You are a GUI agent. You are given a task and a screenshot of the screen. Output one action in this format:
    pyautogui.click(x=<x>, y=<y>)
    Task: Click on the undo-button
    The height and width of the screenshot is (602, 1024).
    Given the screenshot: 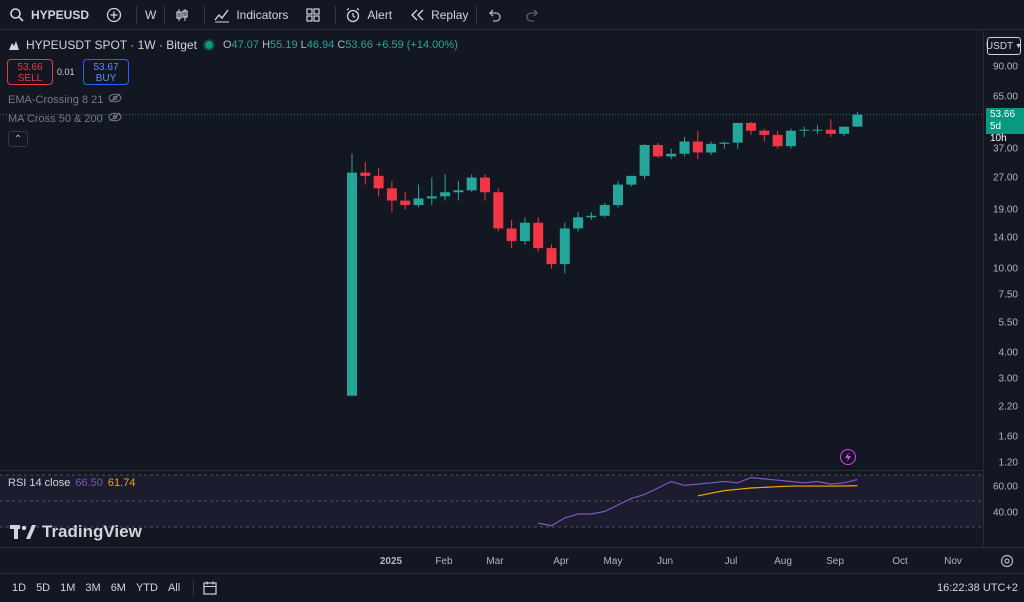 What is the action you would take?
    pyautogui.click(x=496, y=15)
    